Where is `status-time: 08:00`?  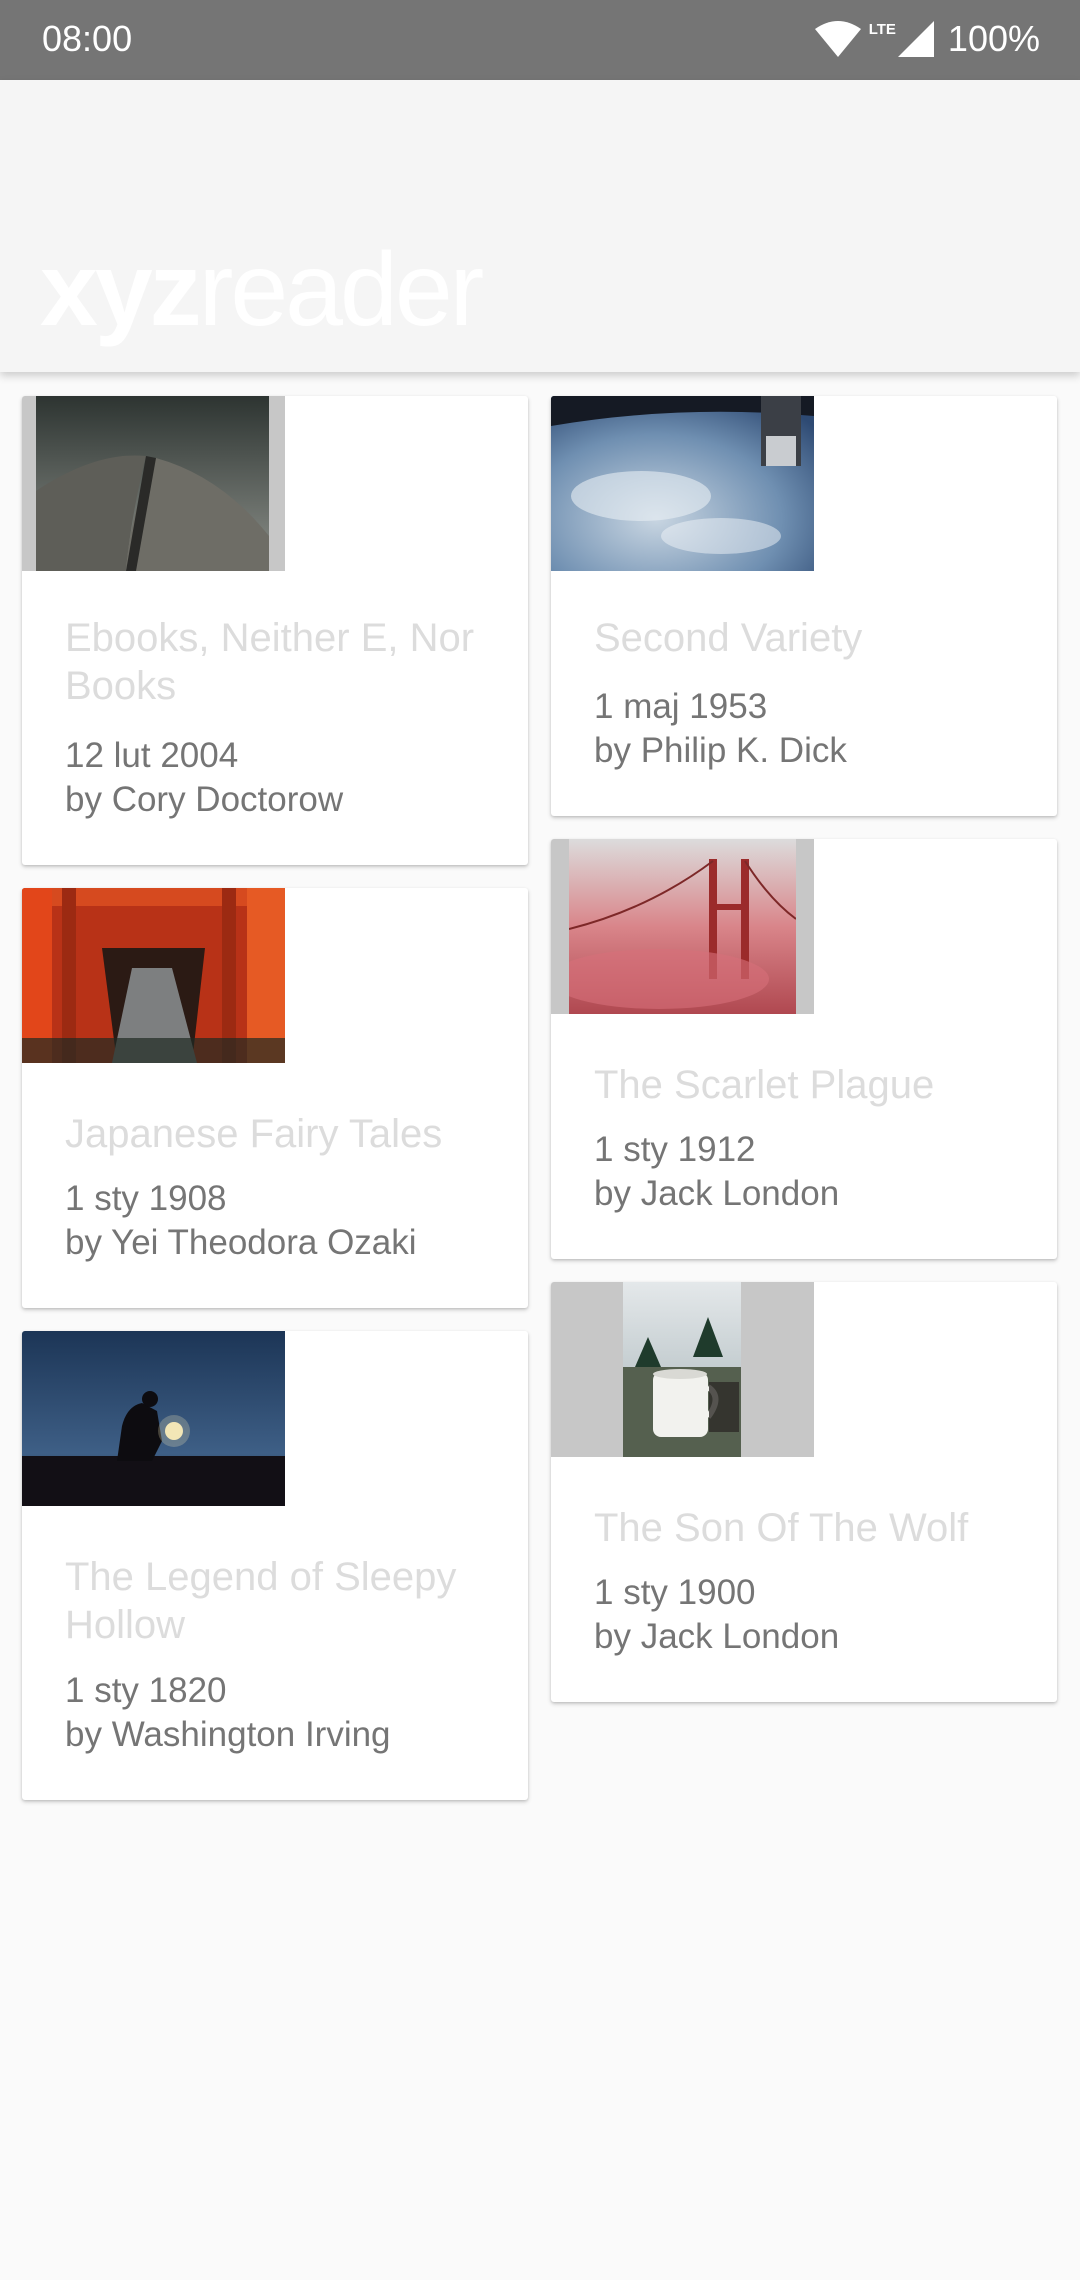
status-time: 08:00 is located at coordinates (87, 38).